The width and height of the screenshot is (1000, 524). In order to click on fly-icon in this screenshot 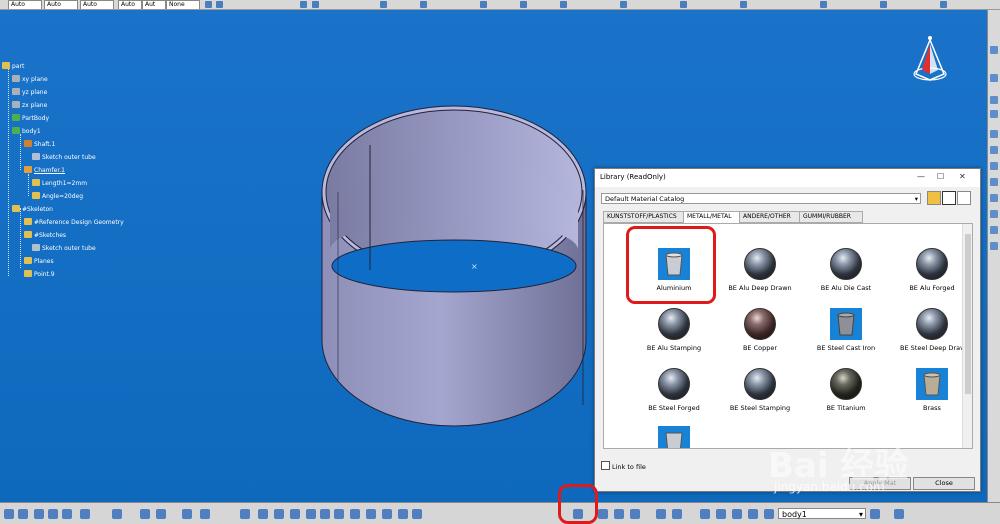, I will do `click(245, 514)`.